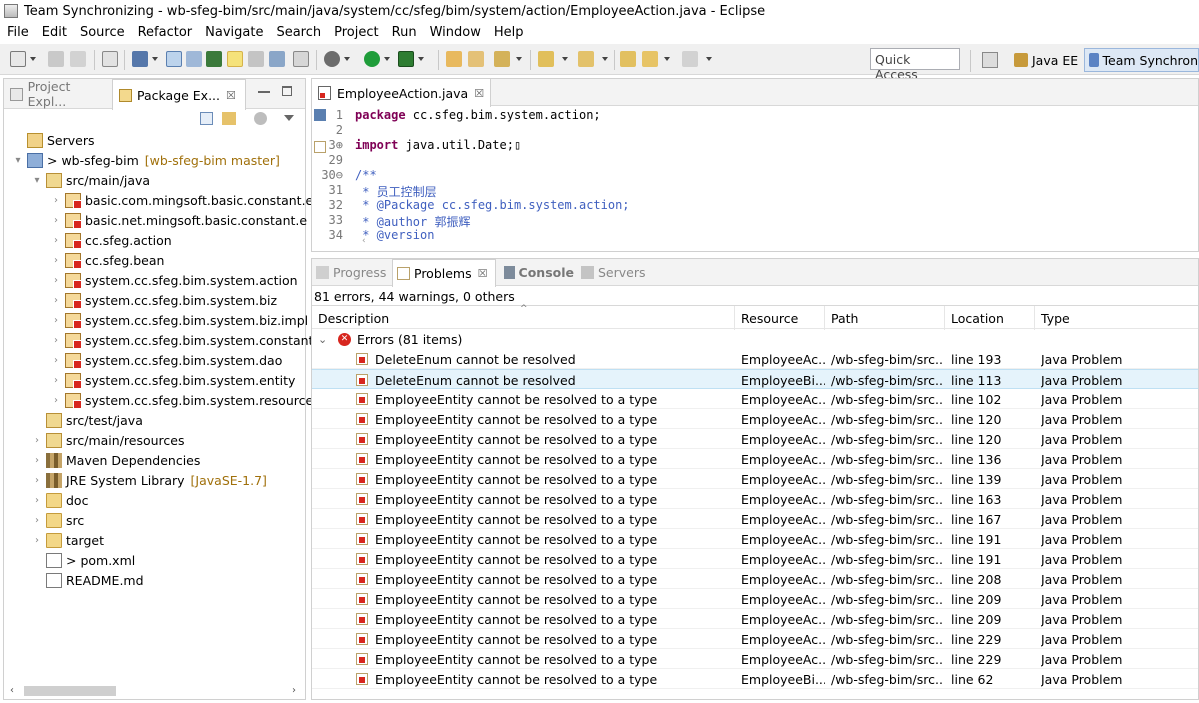  I want to click on run-server-icon, so click(406, 59).